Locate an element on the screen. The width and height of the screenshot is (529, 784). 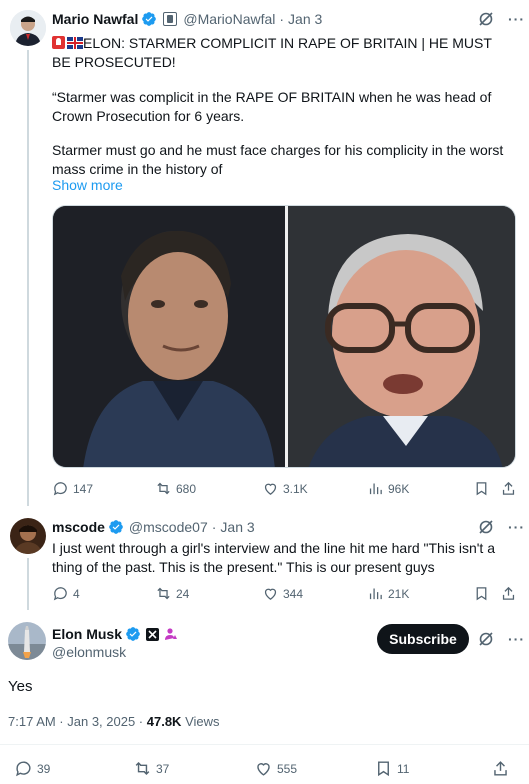
reply-button: 4 is located at coordinates (66, 593).